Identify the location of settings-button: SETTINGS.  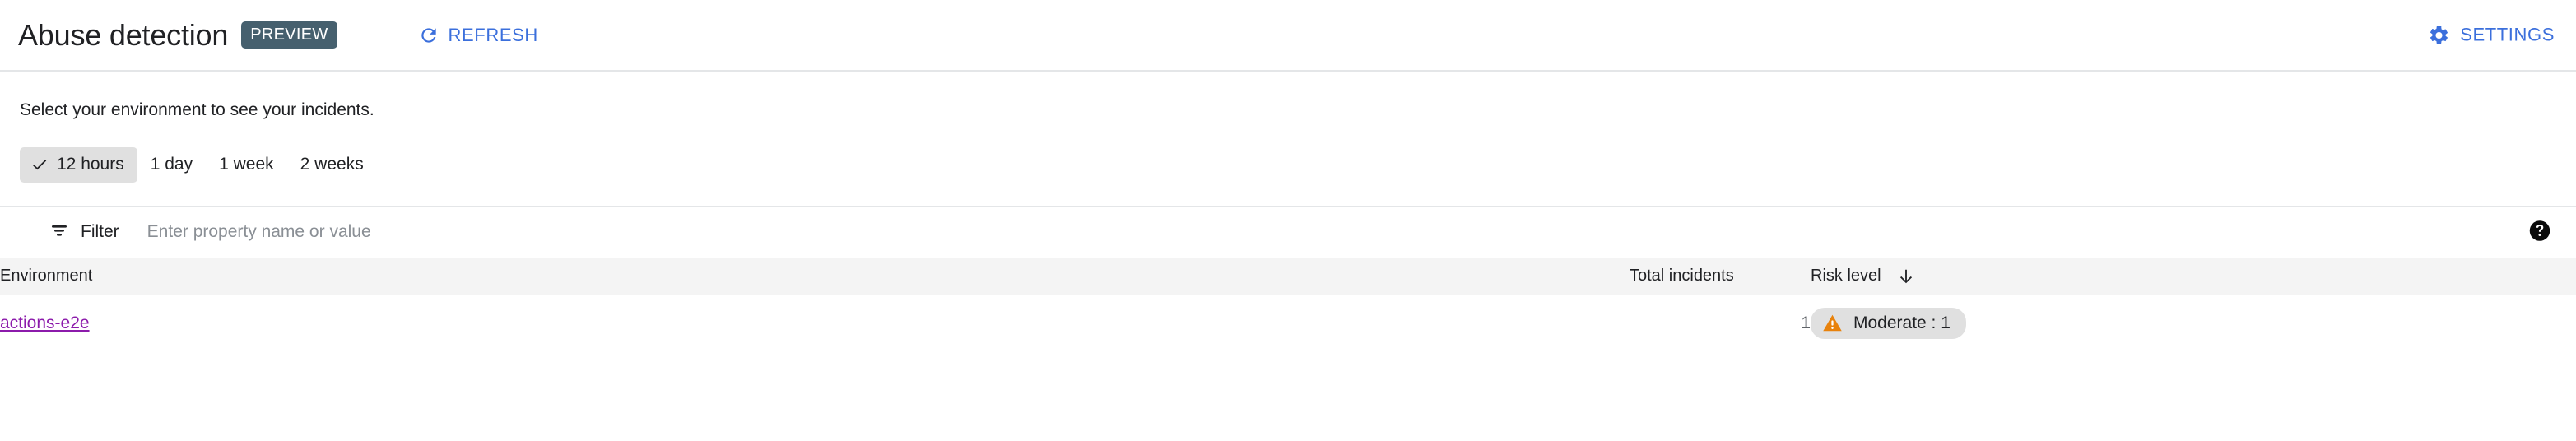
(2491, 35).